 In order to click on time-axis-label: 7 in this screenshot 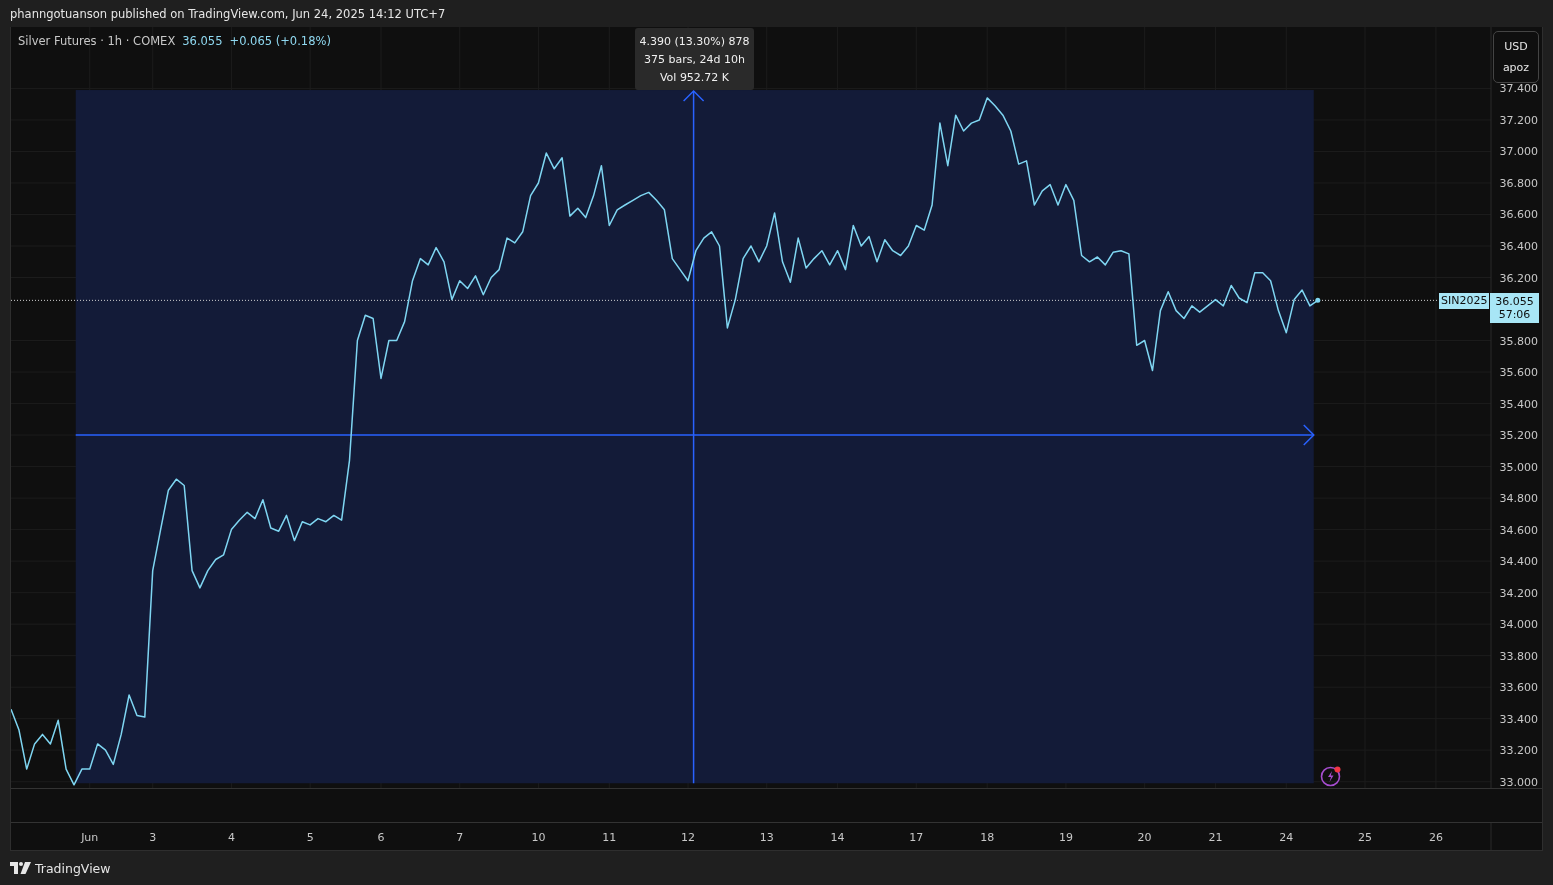, I will do `click(460, 837)`.